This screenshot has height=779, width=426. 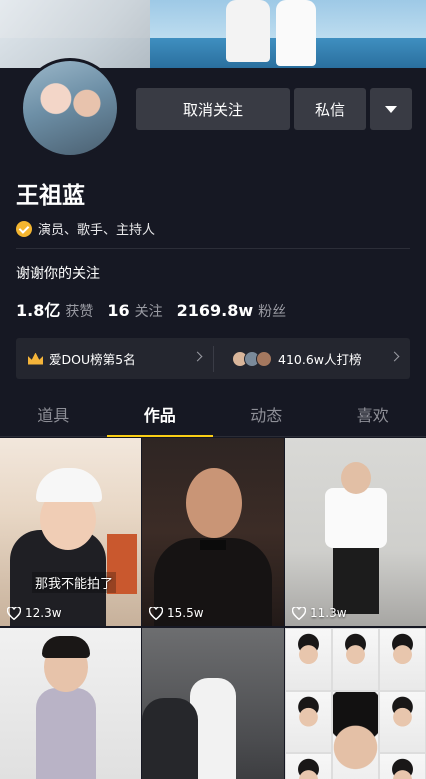 What do you see at coordinates (252, 358) in the screenshot?
I see `fan-avatars` at bounding box center [252, 358].